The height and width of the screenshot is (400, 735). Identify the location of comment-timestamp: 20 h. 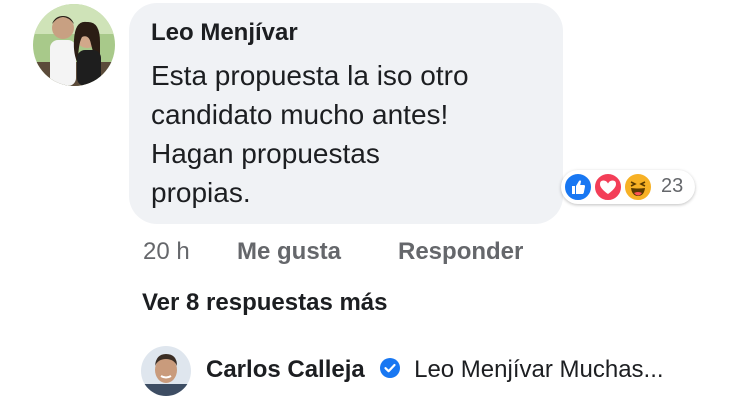
(166, 252).